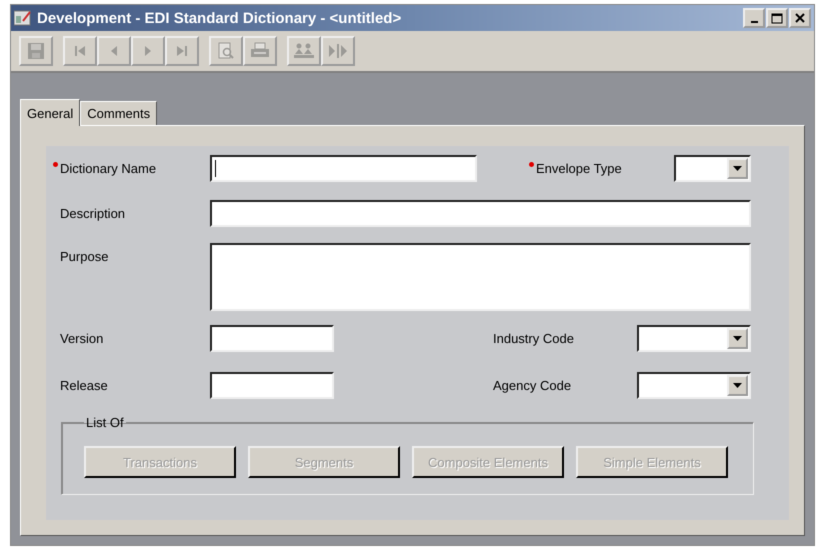  I want to click on description-field, so click(480, 213).